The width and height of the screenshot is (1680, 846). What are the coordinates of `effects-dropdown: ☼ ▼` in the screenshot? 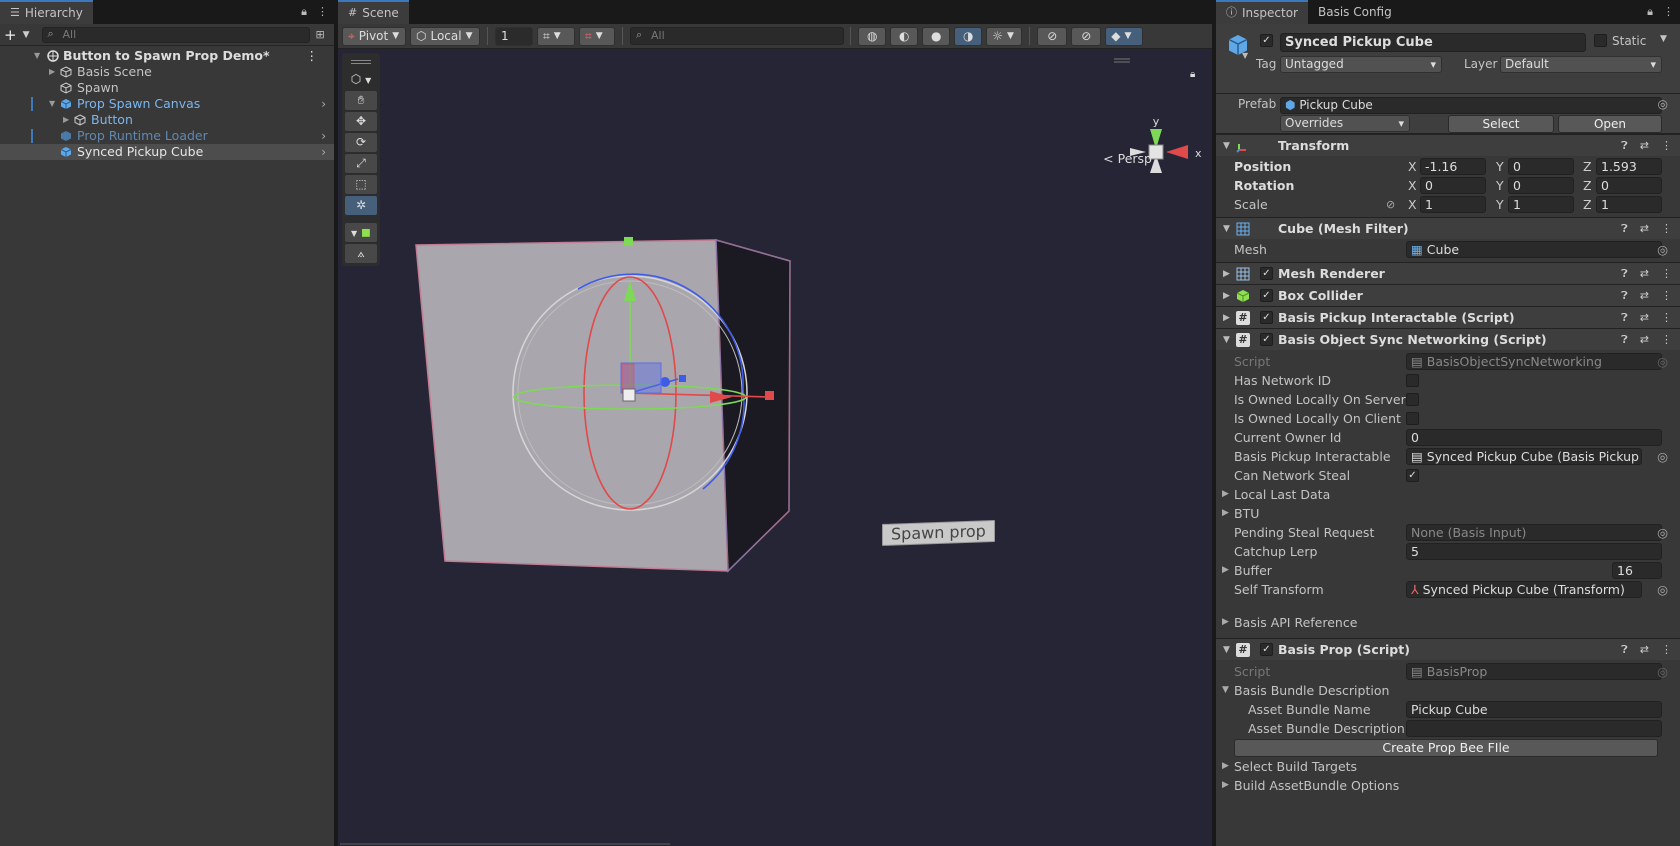 It's located at (1004, 36).